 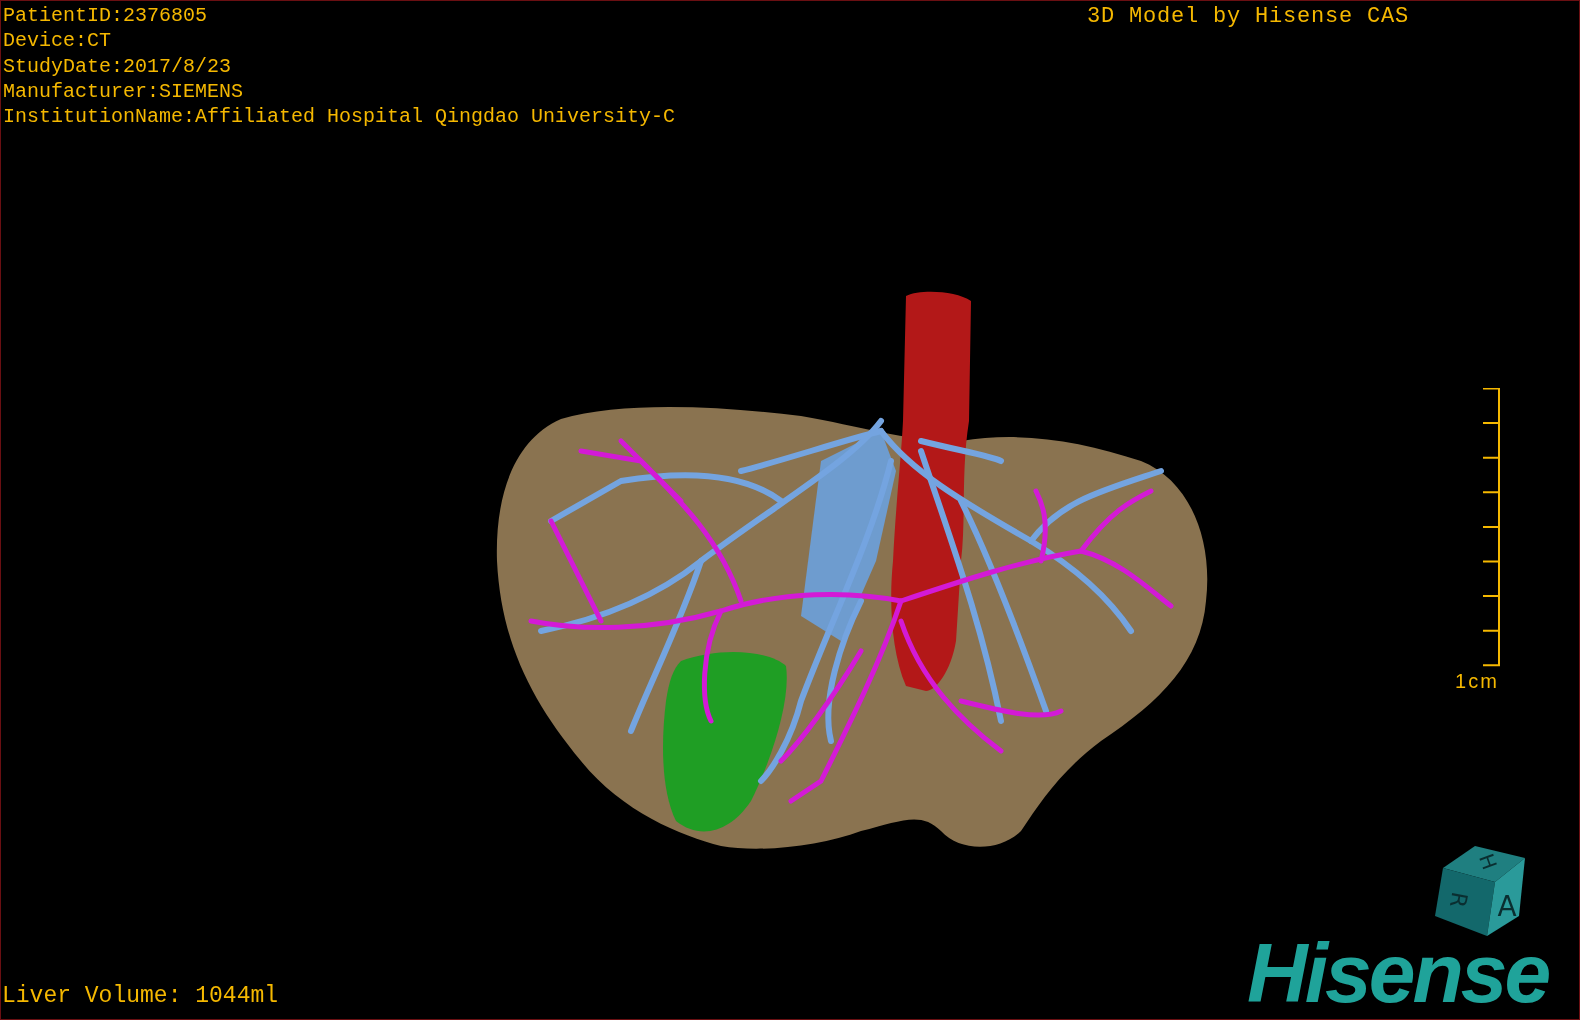 I want to click on model-title: 3D Model by Hisense CAS, so click(x=1248, y=16).